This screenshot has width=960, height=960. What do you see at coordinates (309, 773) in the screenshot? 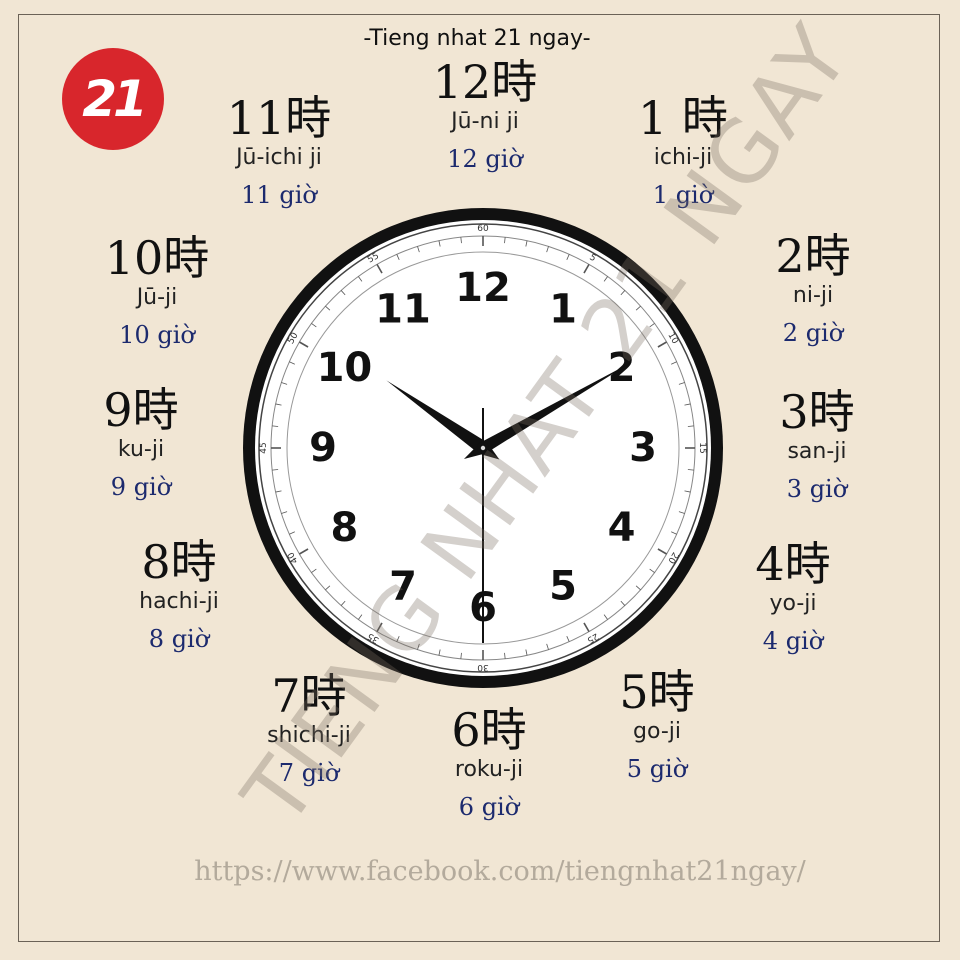
I see `hour-vietnamese: 7 giờ` at bounding box center [309, 773].